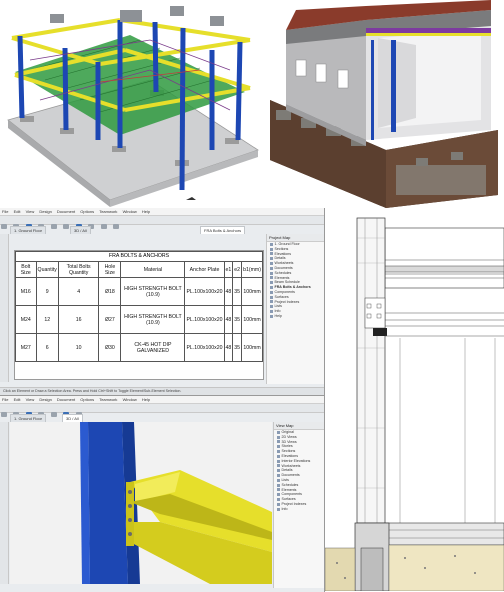 Image resolution: width=504 pixels, height=592 pixels. Describe the element at coordinates (110, 347) in the screenshot. I see `cell: Ø30` at that location.